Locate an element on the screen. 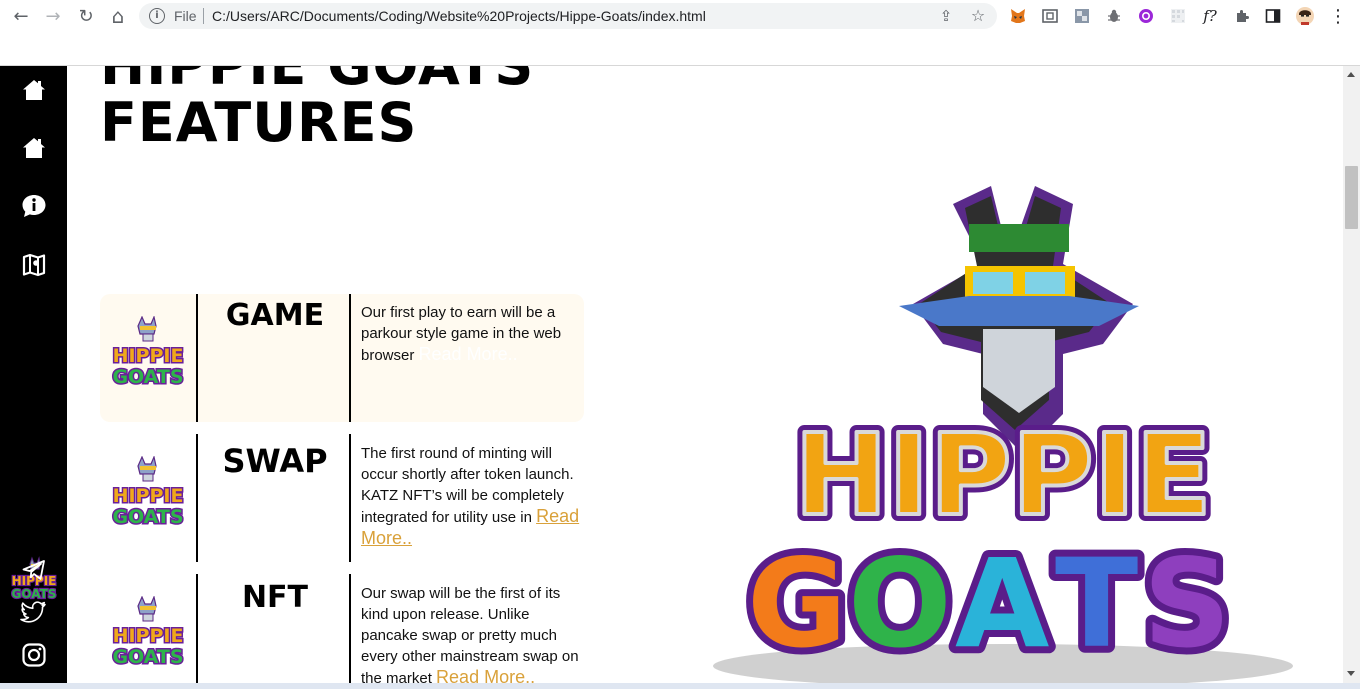  title-line-2: FEATURES is located at coordinates (259, 122).